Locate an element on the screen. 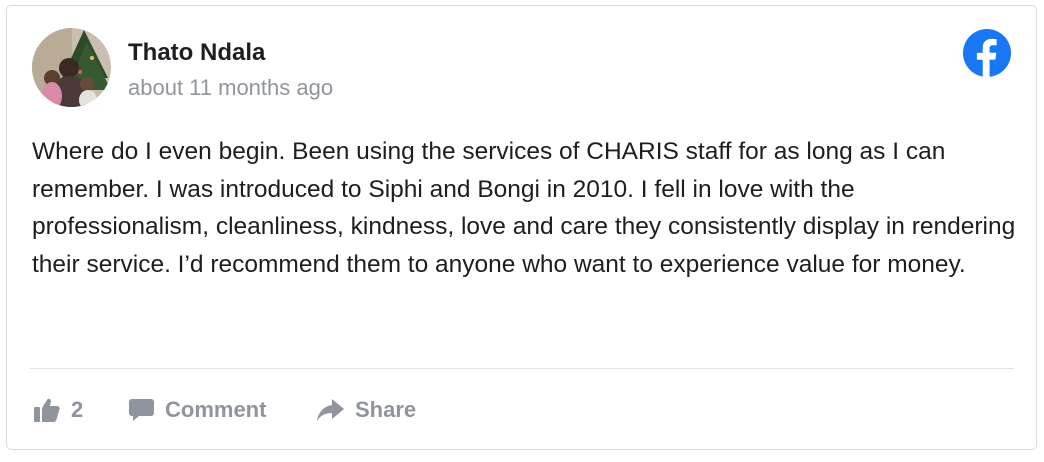  comment-label: Comment is located at coordinates (216, 409).